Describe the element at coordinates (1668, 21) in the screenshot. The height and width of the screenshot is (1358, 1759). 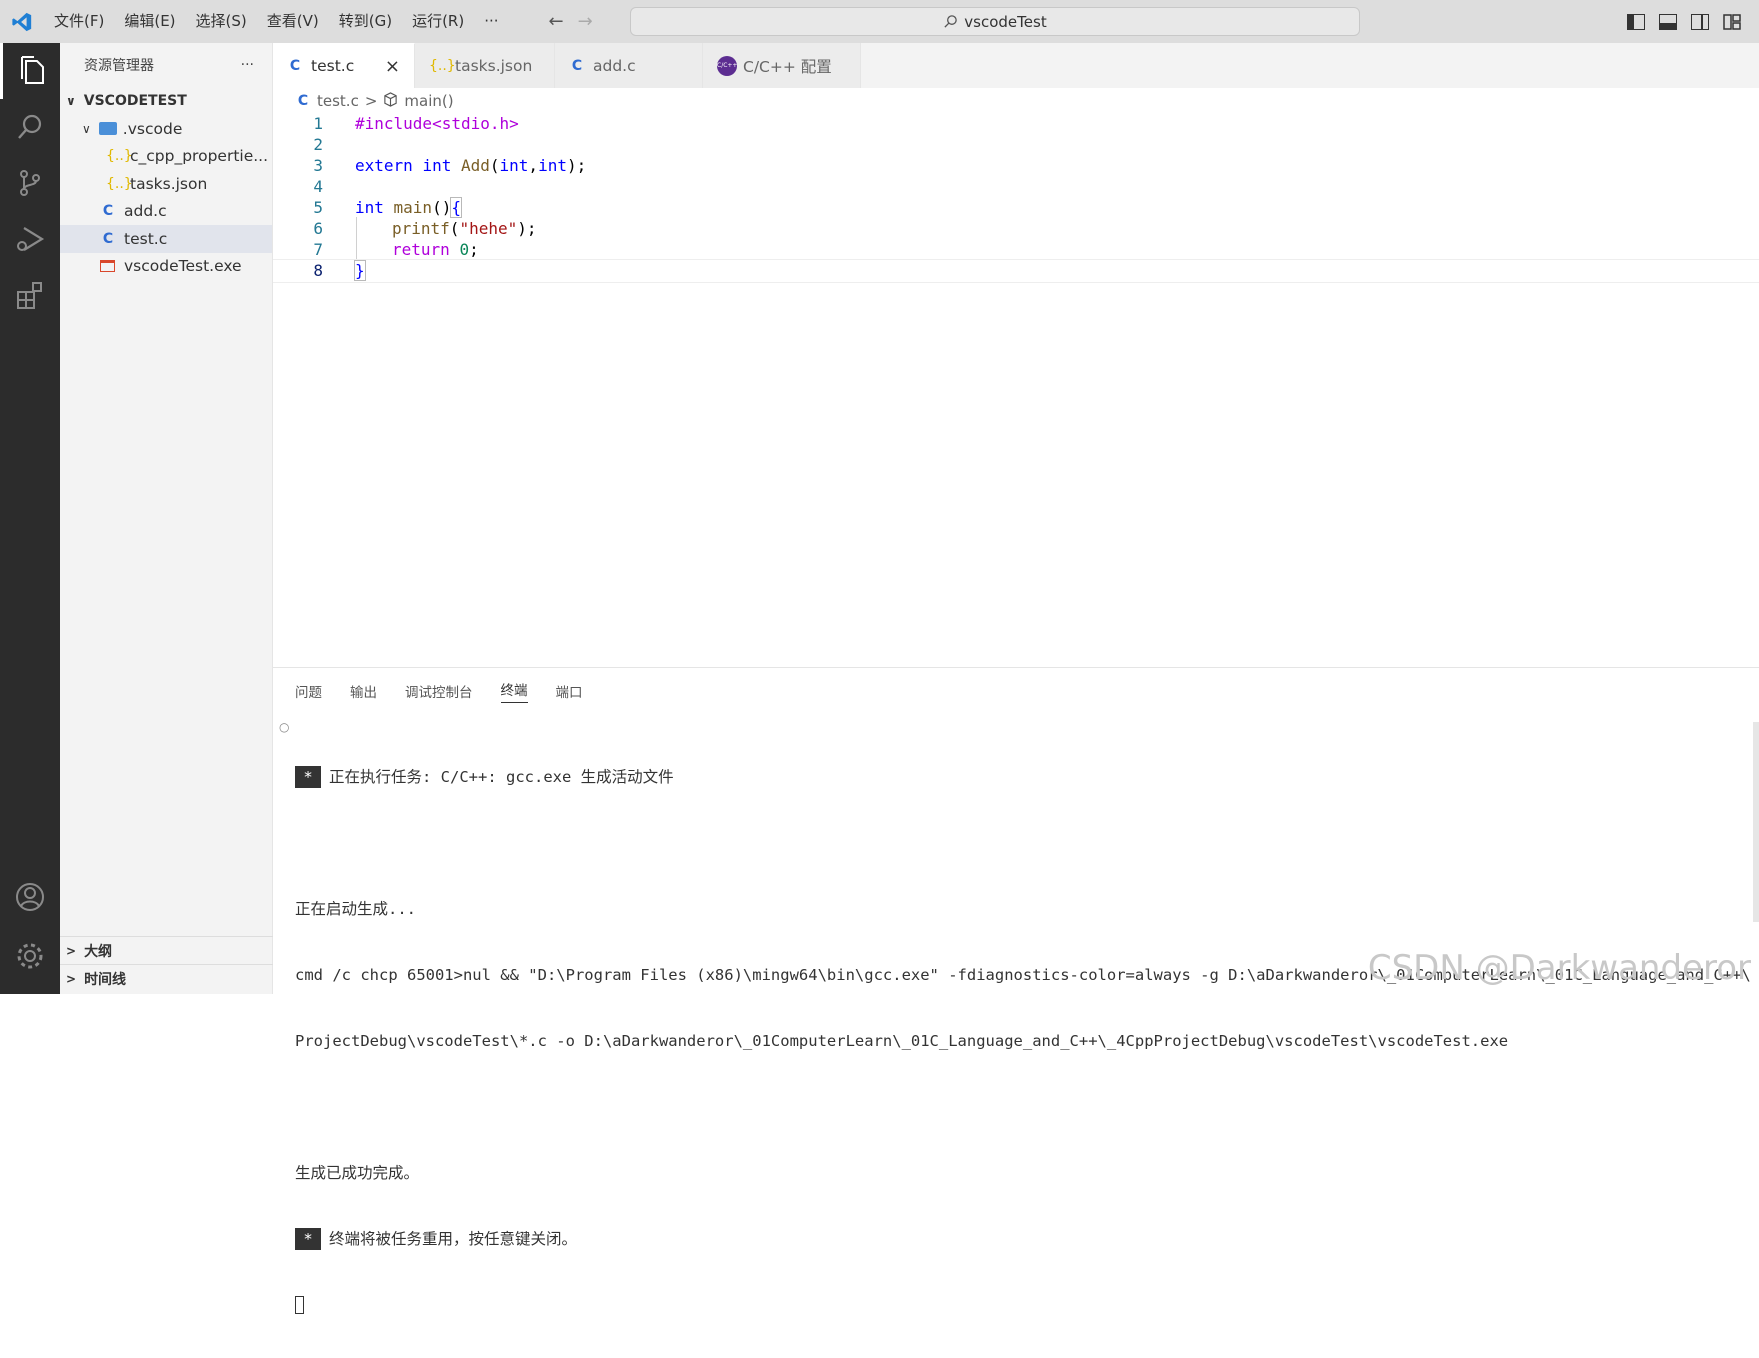
I see `toggle-panel-icon` at that location.